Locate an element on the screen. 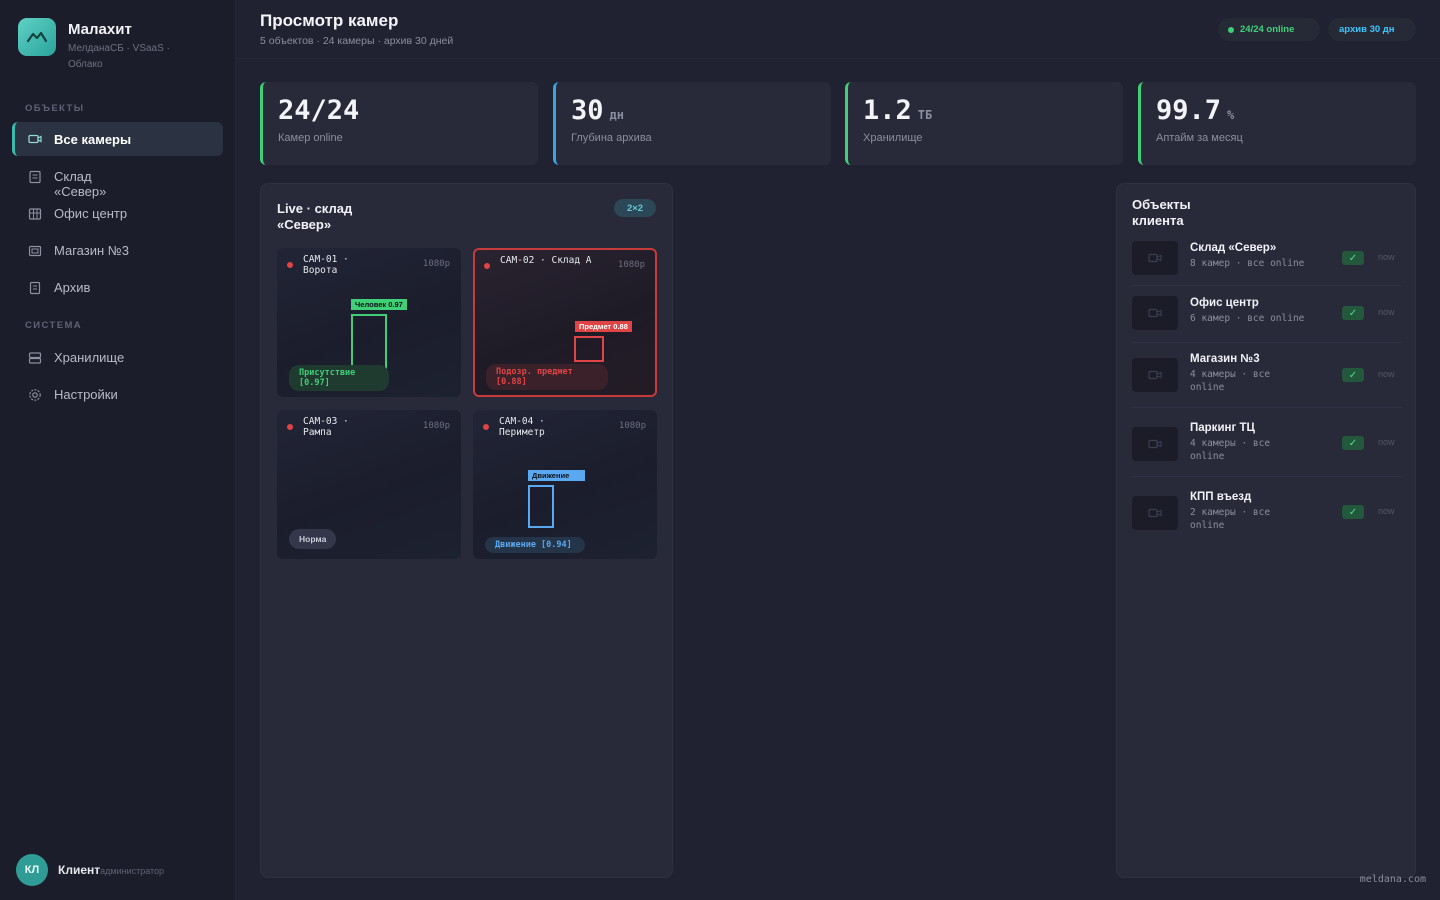 The image size is (1440, 900). stat-value: 1.2 is located at coordinates (887, 110).